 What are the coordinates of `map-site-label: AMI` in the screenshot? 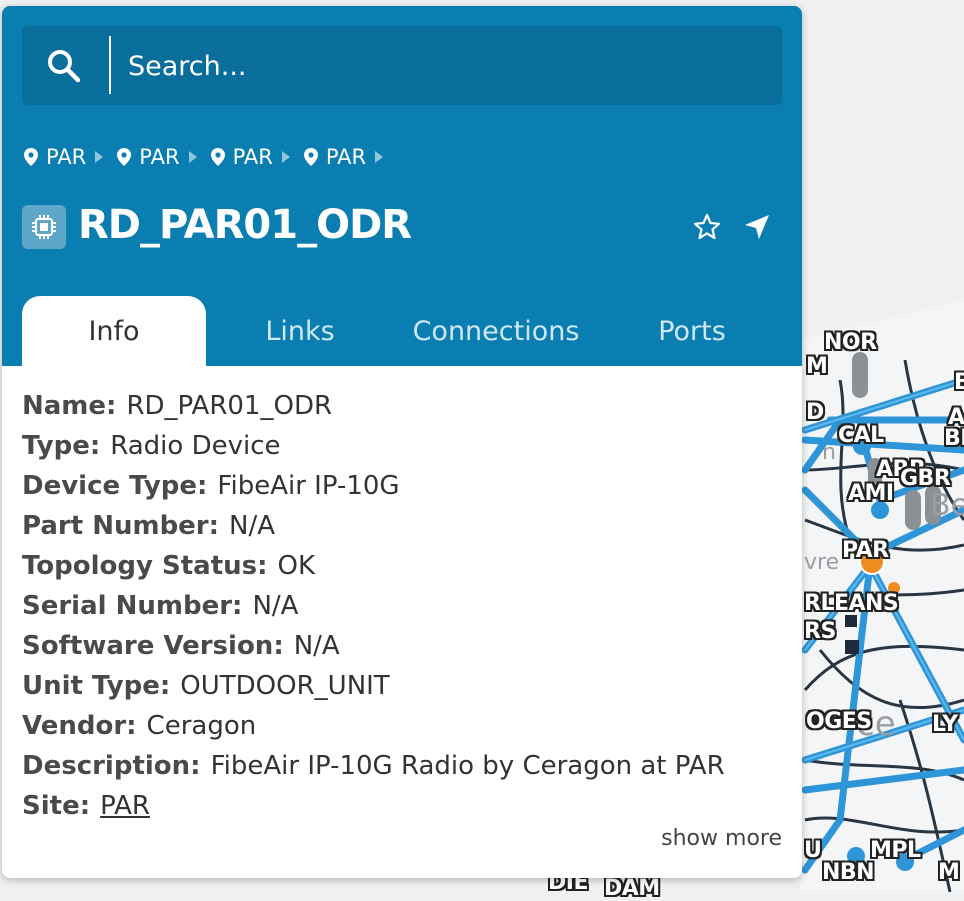 It's located at (871, 493).